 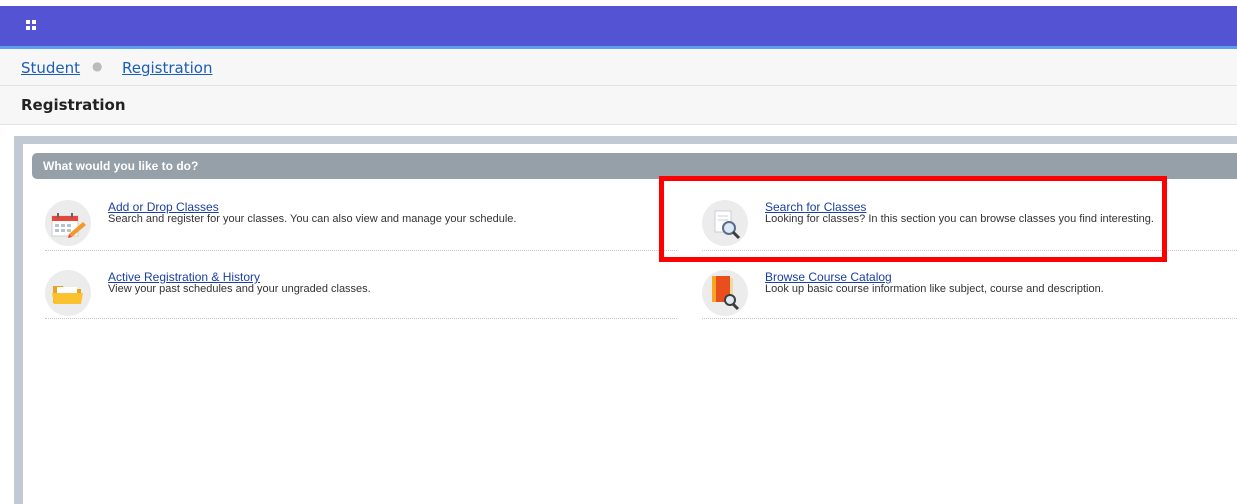 What do you see at coordinates (73, 105) in the screenshot?
I see `page-title: Registration` at bounding box center [73, 105].